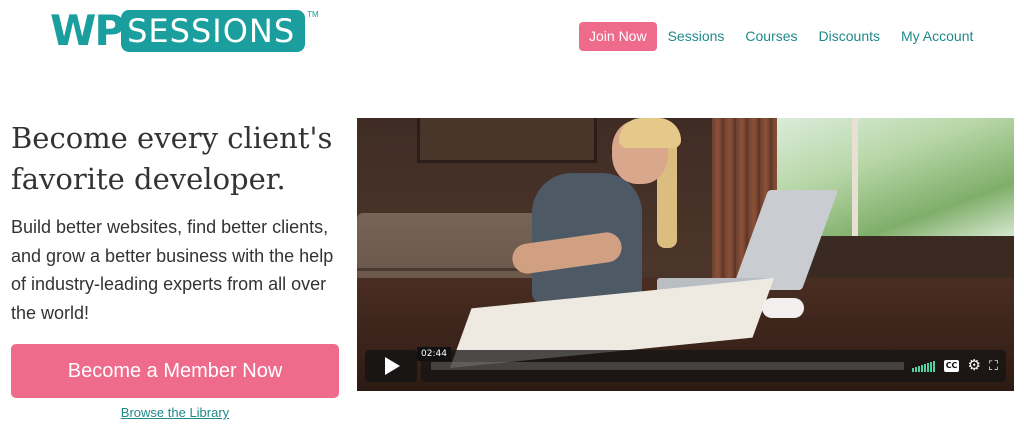 The image size is (1024, 431). I want to click on video-time-tooltip: 02:44, so click(434, 354).